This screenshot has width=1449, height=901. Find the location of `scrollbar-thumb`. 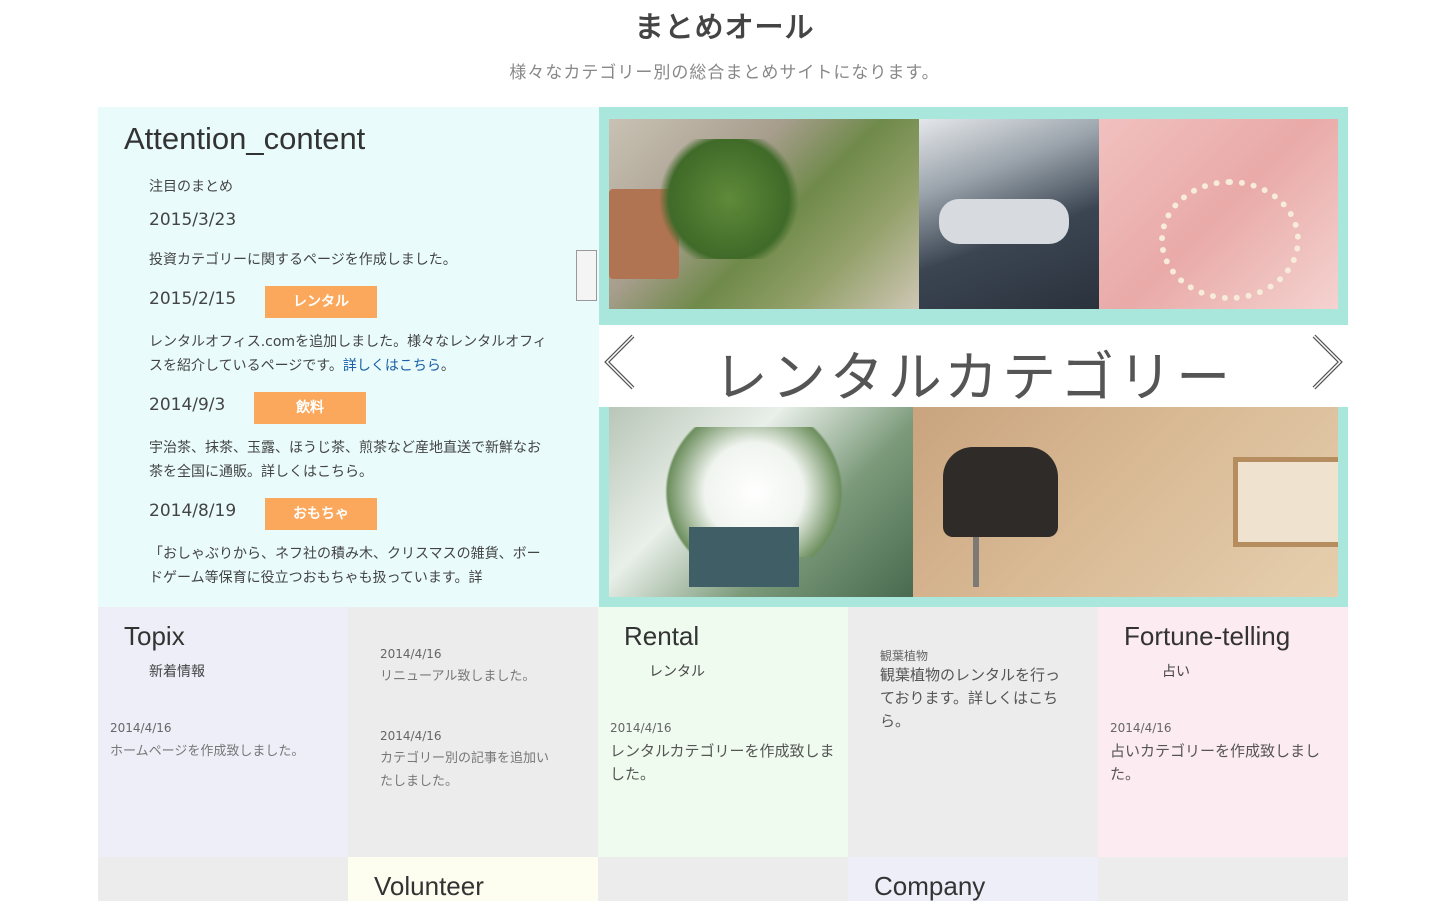

scrollbar-thumb is located at coordinates (586, 275).